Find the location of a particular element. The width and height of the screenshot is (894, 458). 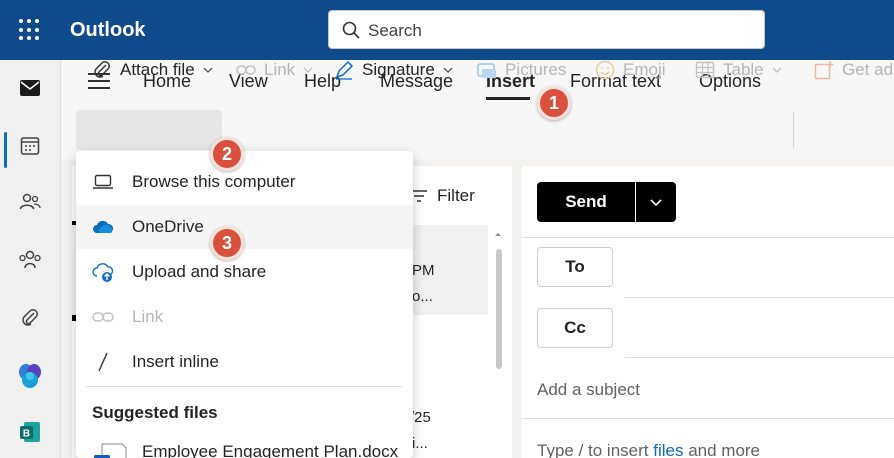

app-title: Outlook is located at coordinates (108, 30).